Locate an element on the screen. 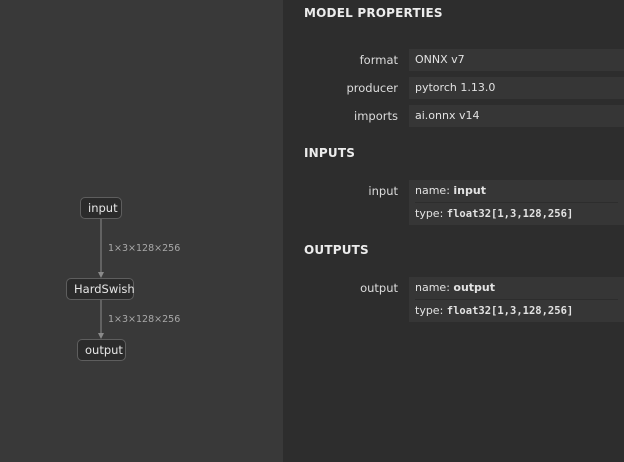 The width and height of the screenshot is (624, 462). prop-label-format: format is located at coordinates (378, 60).